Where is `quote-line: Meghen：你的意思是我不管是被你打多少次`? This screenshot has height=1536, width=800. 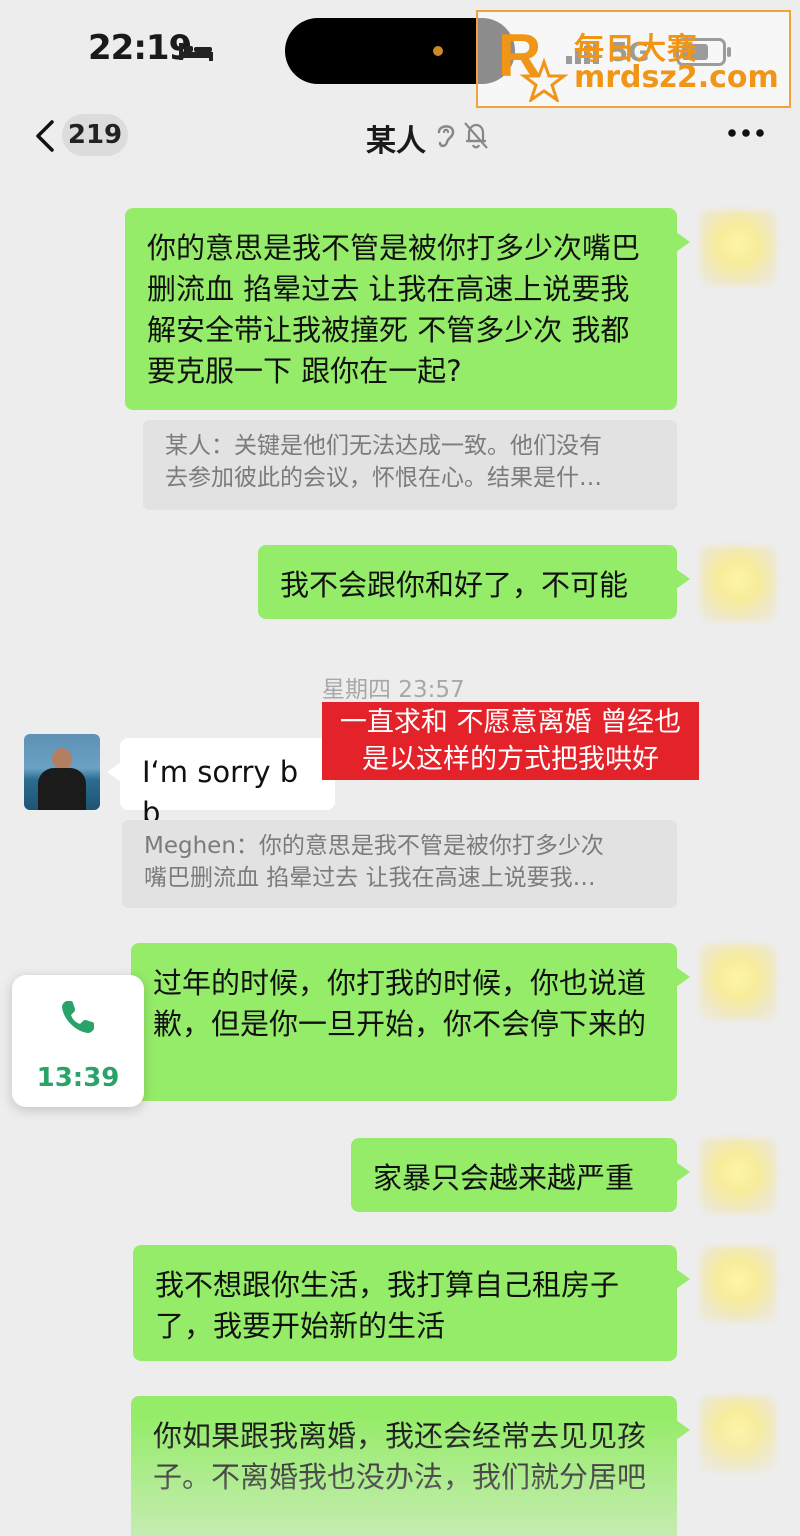
quote-line: Meghen：你的意思是我不管是被你打多少次 is located at coordinates (374, 846).